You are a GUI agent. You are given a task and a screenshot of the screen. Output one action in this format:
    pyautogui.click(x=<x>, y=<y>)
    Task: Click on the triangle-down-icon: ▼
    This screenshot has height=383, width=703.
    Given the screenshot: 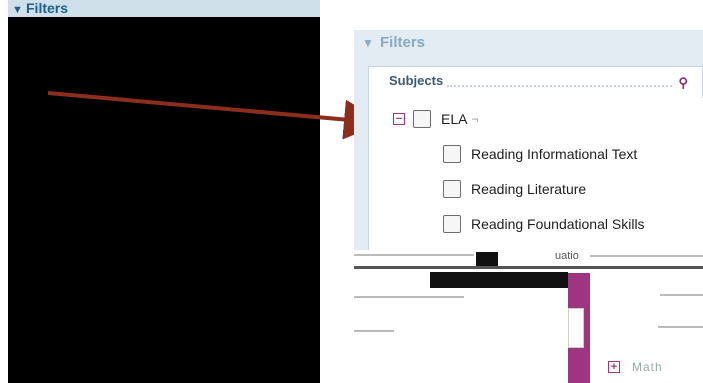 What is the action you would take?
    pyautogui.click(x=368, y=43)
    